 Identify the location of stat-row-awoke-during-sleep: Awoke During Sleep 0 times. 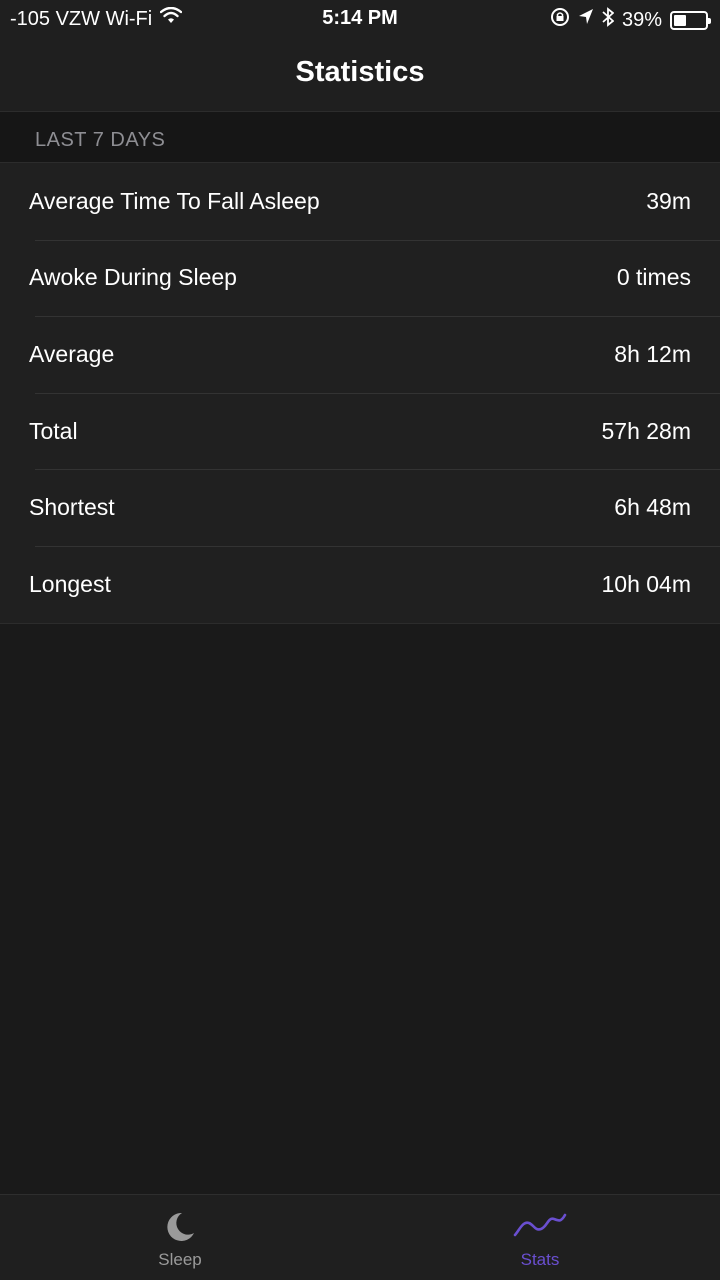
(360, 278).